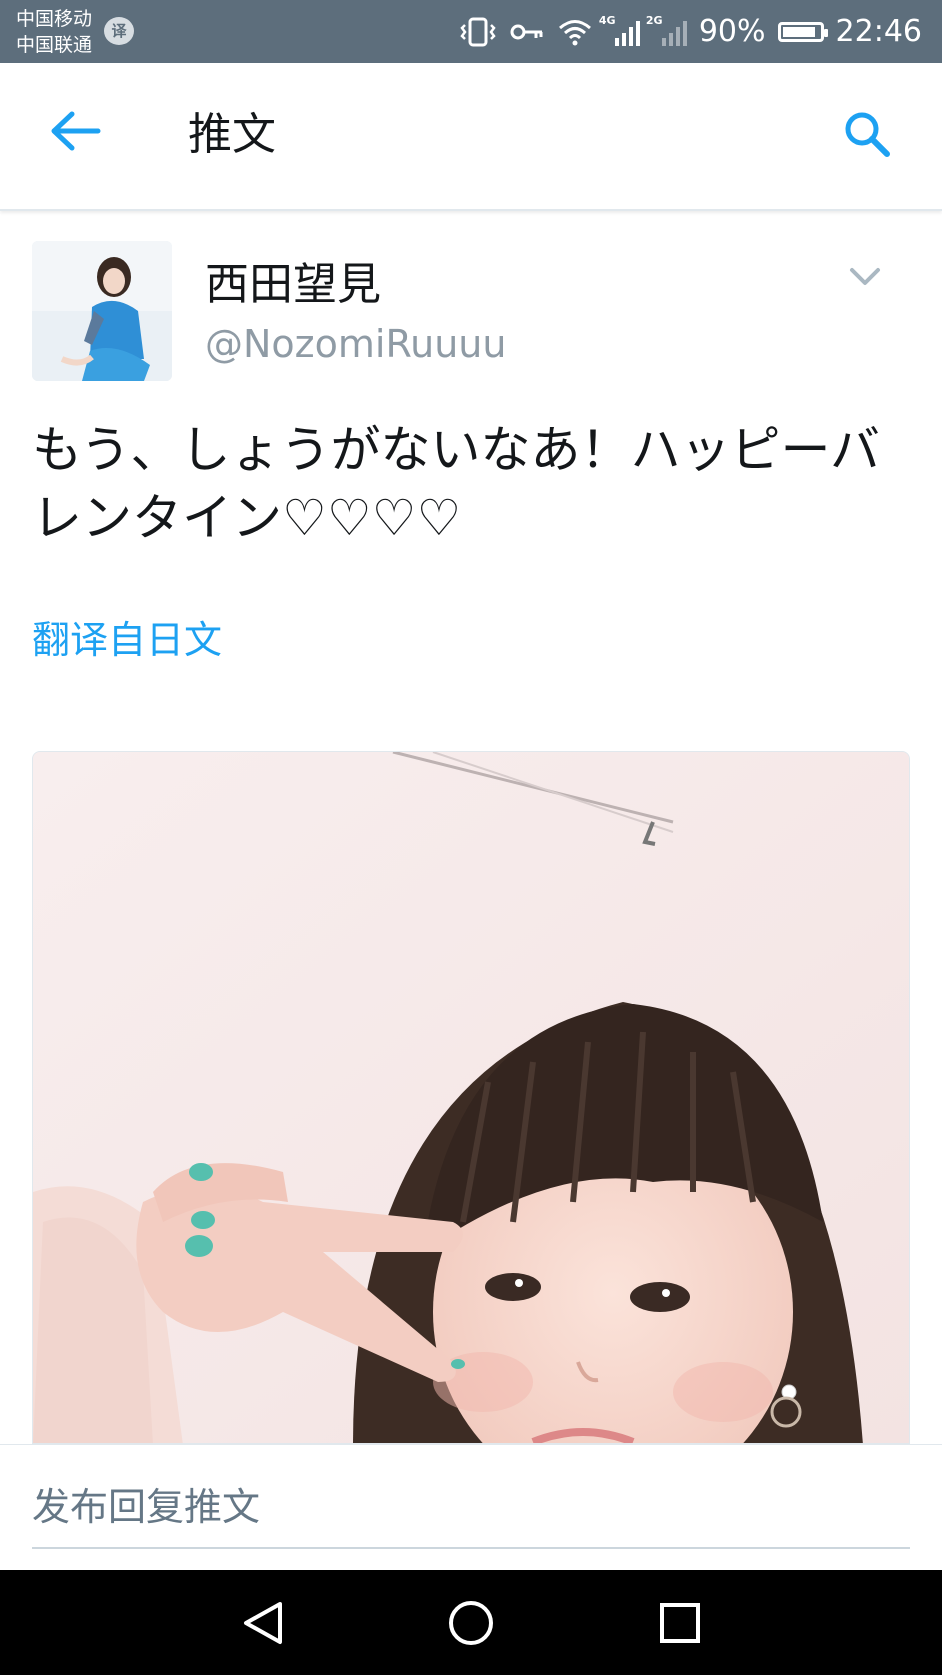 The height and width of the screenshot is (1675, 942). I want to click on page-title: 推文, so click(232, 134).